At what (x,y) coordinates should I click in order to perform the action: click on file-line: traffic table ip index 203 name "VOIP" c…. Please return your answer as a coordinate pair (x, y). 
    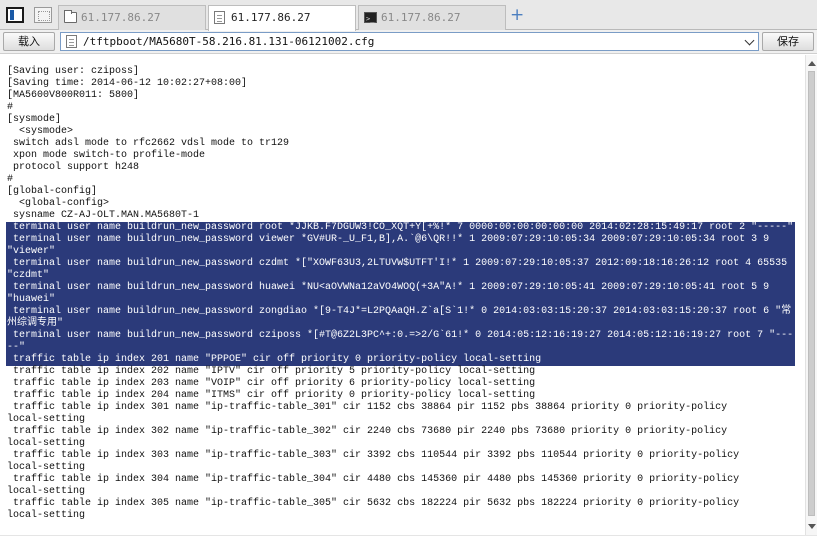
    Looking at the image, I should click on (271, 383).